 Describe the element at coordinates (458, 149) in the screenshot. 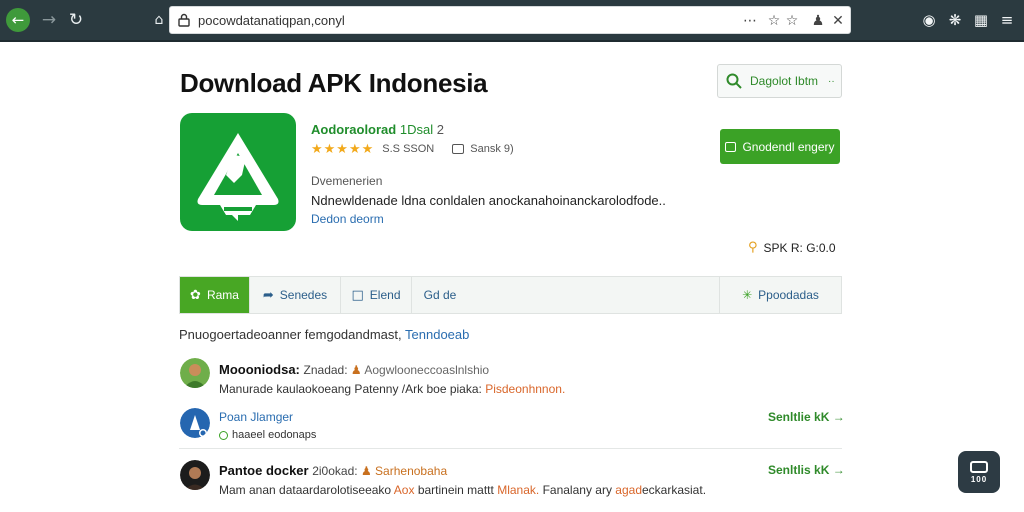

I see `file-size-icon` at that location.